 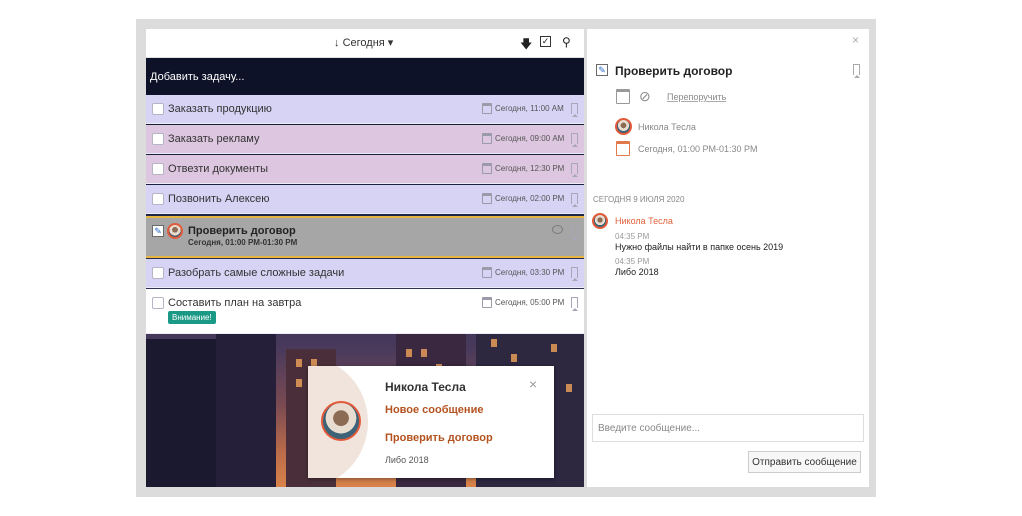 I want to click on sort-label: Сегодня, so click(x=363, y=43).